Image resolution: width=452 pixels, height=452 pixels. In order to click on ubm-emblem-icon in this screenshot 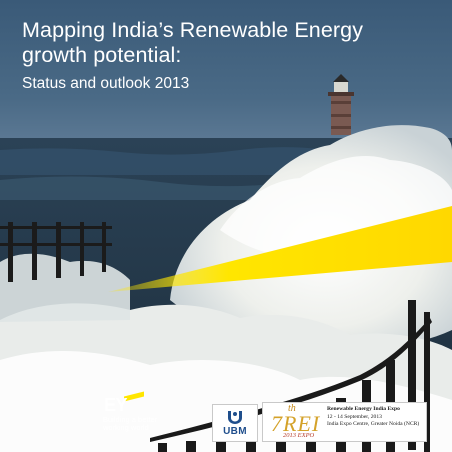, I will do `click(235, 417)`.